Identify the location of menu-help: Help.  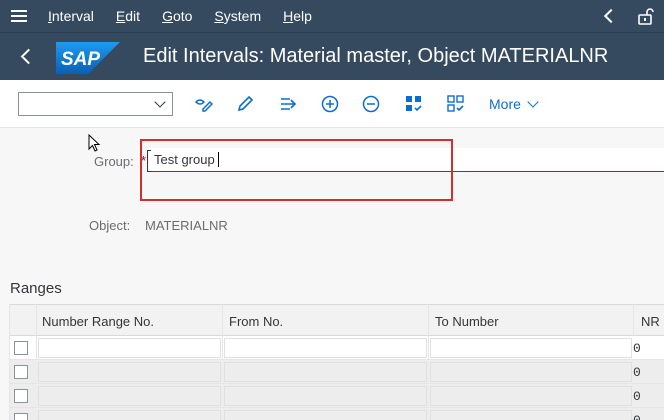
(297, 16).